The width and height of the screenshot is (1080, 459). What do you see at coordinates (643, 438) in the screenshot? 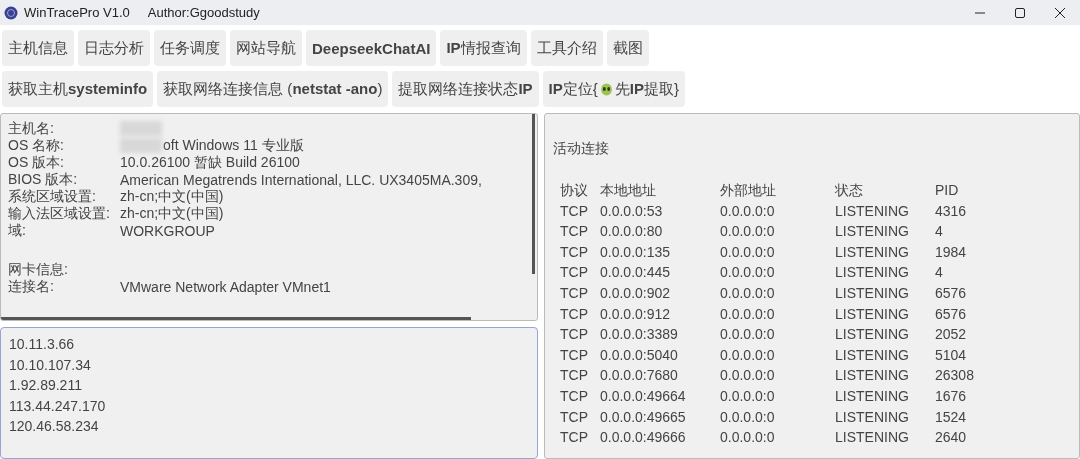
I see `table-cell-text: 0.0.0.0:49666` at bounding box center [643, 438].